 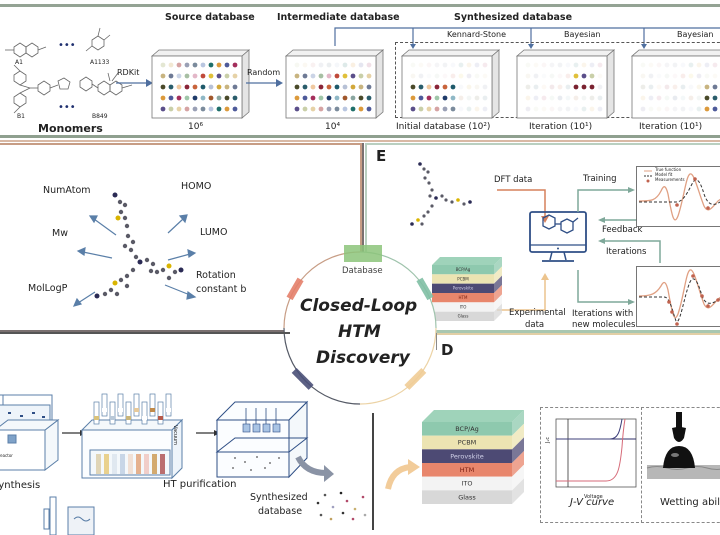 I want to click on stack-layer-label: PCBM, so click(x=463, y=278).